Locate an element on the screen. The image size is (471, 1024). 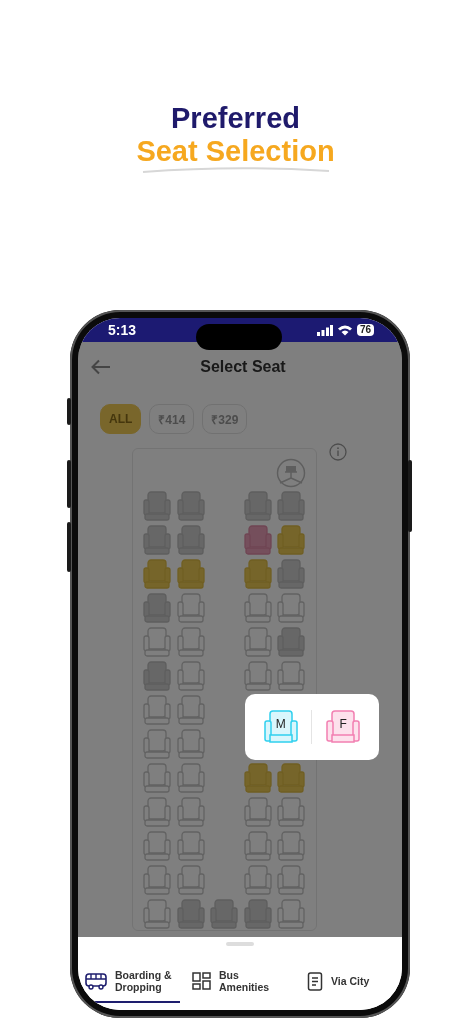
back-arrow-icon is located at coordinates (101, 367).